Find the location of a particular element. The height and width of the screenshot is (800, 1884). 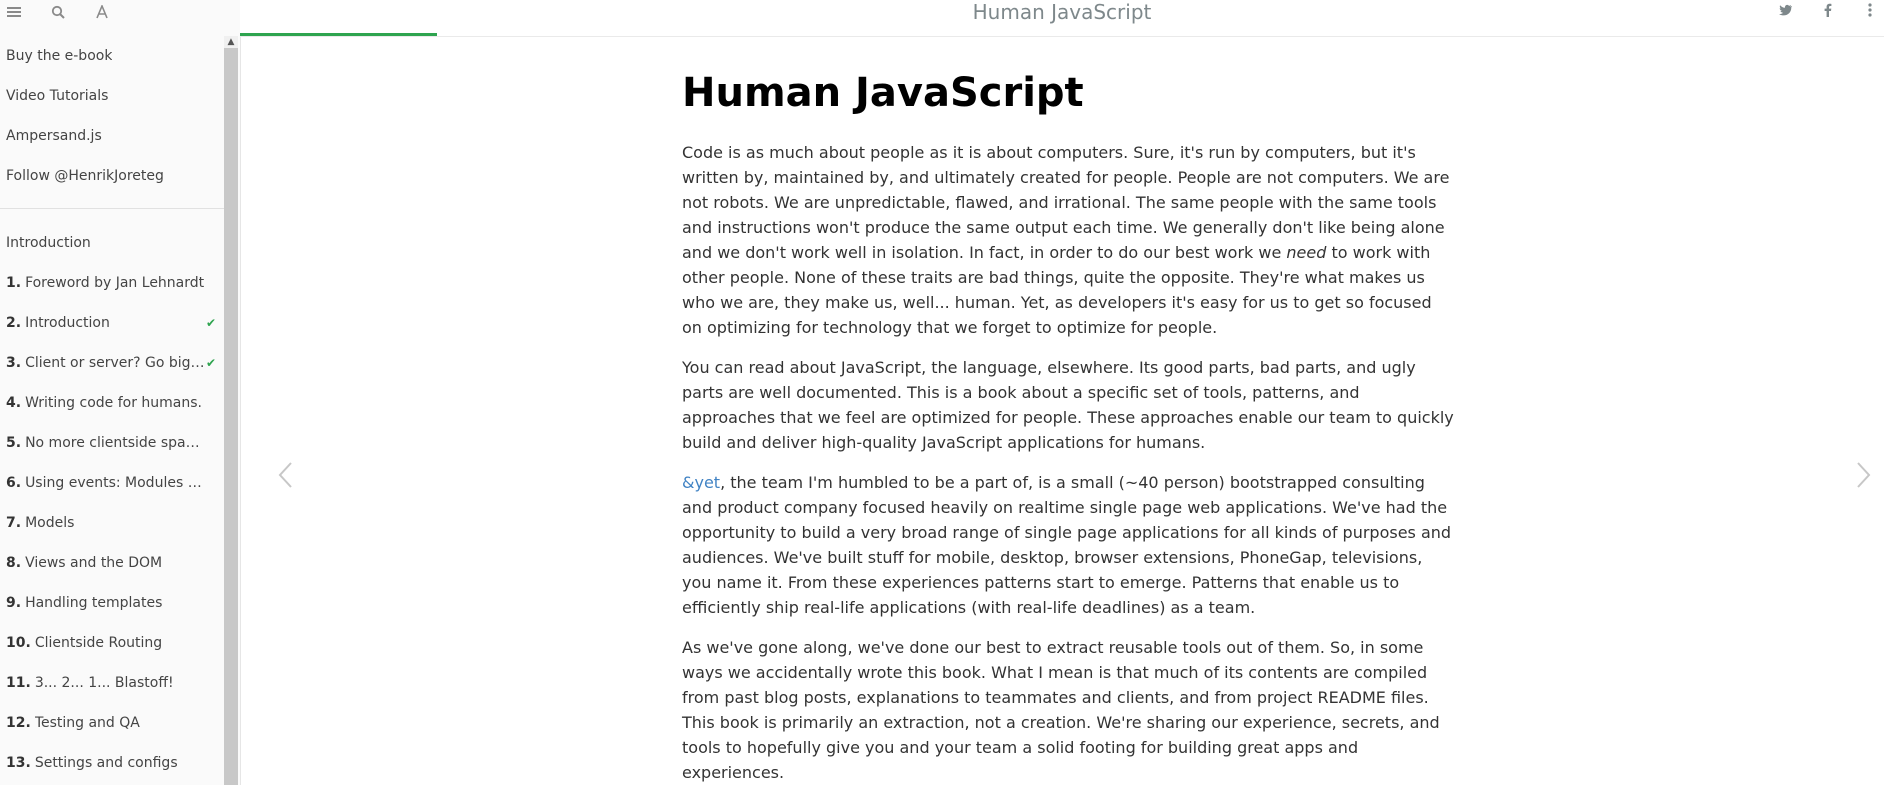

chapter-item: 4. Writing code for humans. is located at coordinates (112, 403).